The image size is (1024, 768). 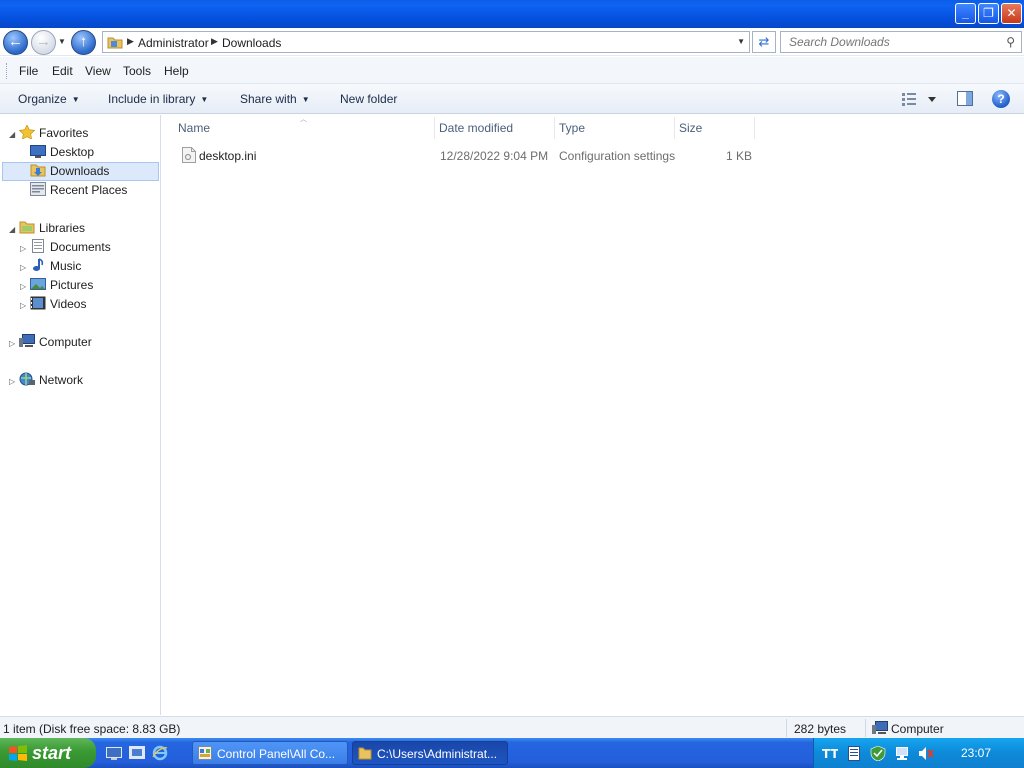 What do you see at coordinates (48, 133) in the screenshot?
I see `nav-favorites: ◢ Favorites` at bounding box center [48, 133].